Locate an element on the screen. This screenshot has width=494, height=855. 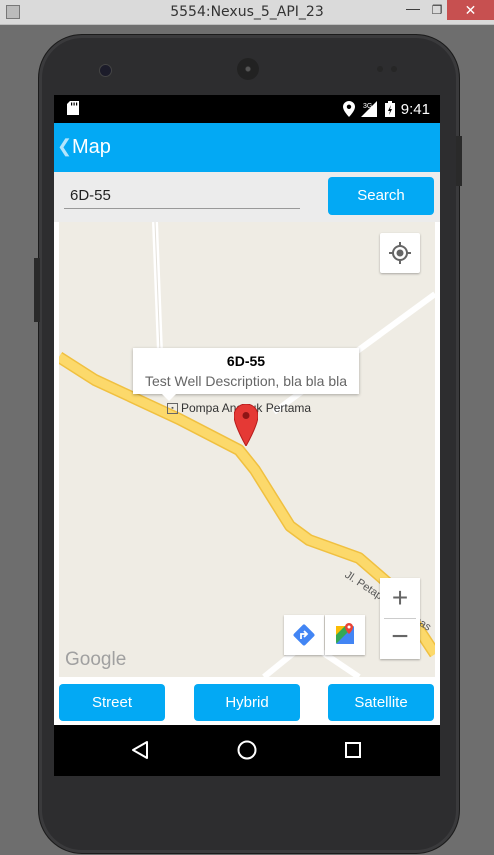
directions-icon is located at coordinates (304, 635).